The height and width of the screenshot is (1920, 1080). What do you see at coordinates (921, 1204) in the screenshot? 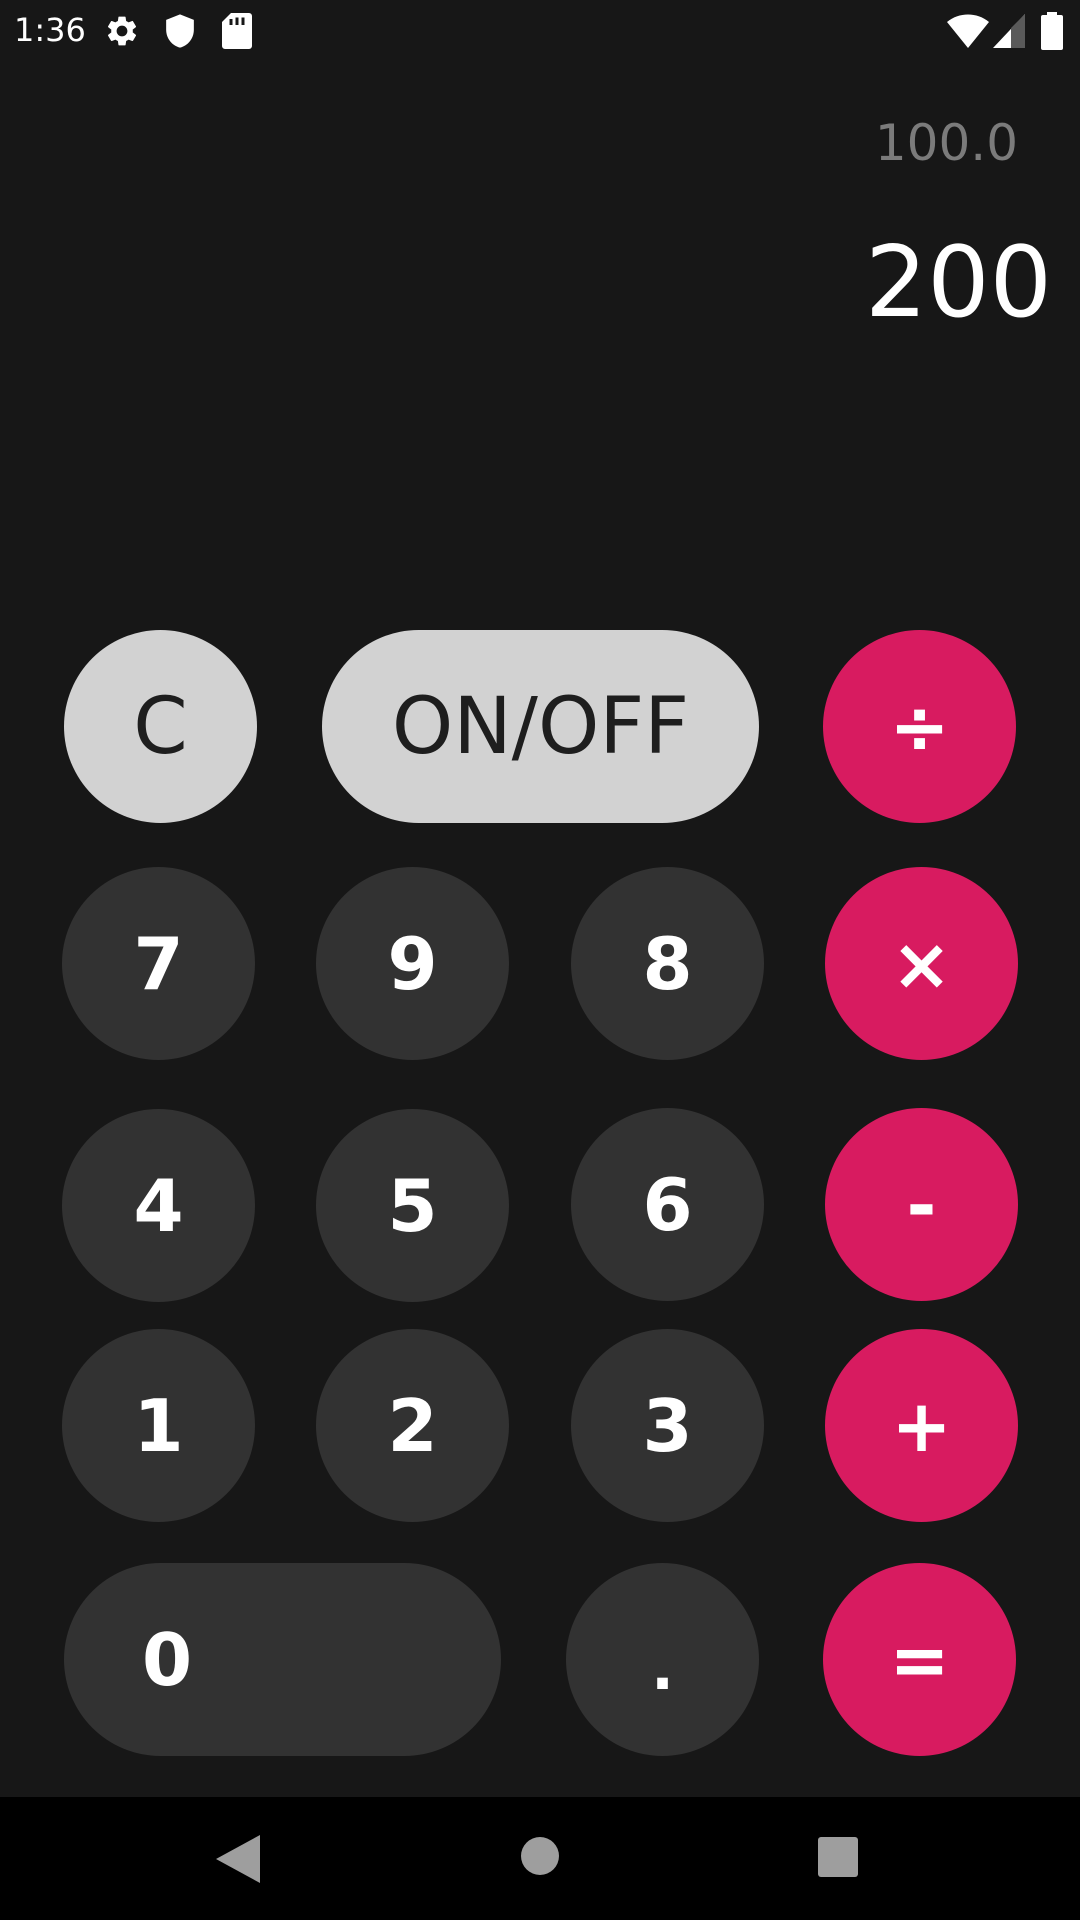
I see `minus-button: -` at bounding box center [921, 1204].